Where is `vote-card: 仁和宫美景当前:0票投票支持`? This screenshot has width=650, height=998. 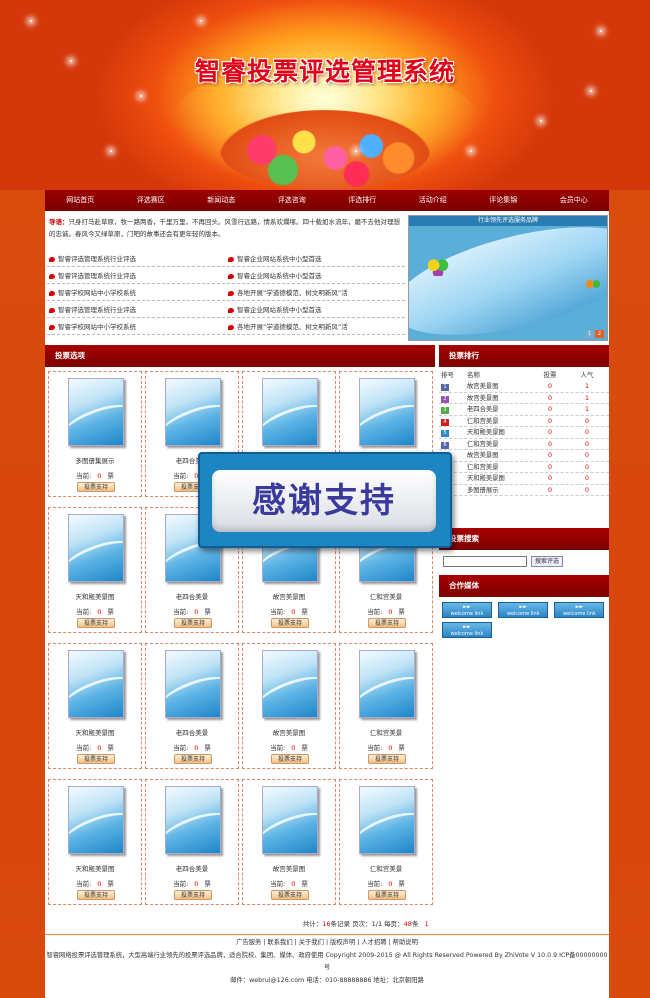
vote-card: 仁和宫美景当前:0票投票支持 is located at coordinates (386, 842).